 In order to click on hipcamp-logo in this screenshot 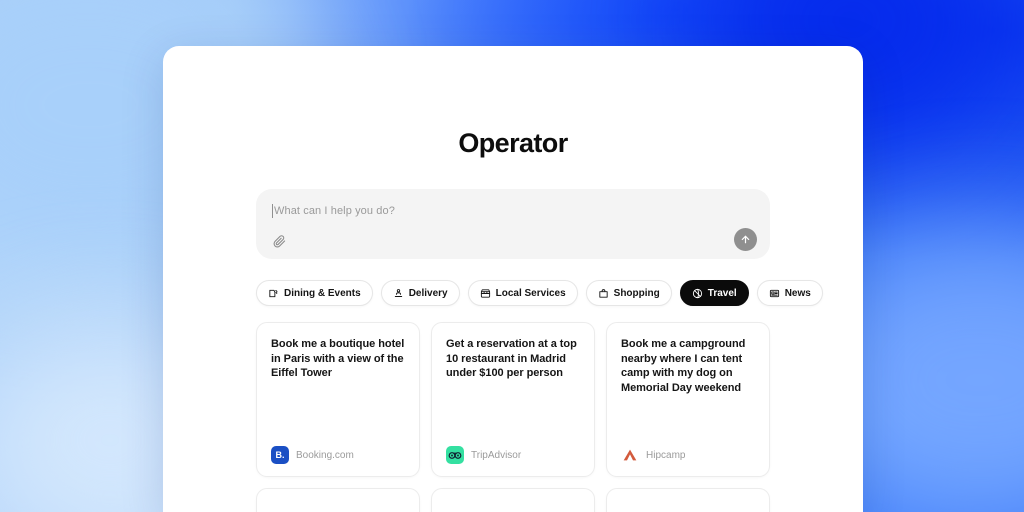, I will do `click(630, 455)`.